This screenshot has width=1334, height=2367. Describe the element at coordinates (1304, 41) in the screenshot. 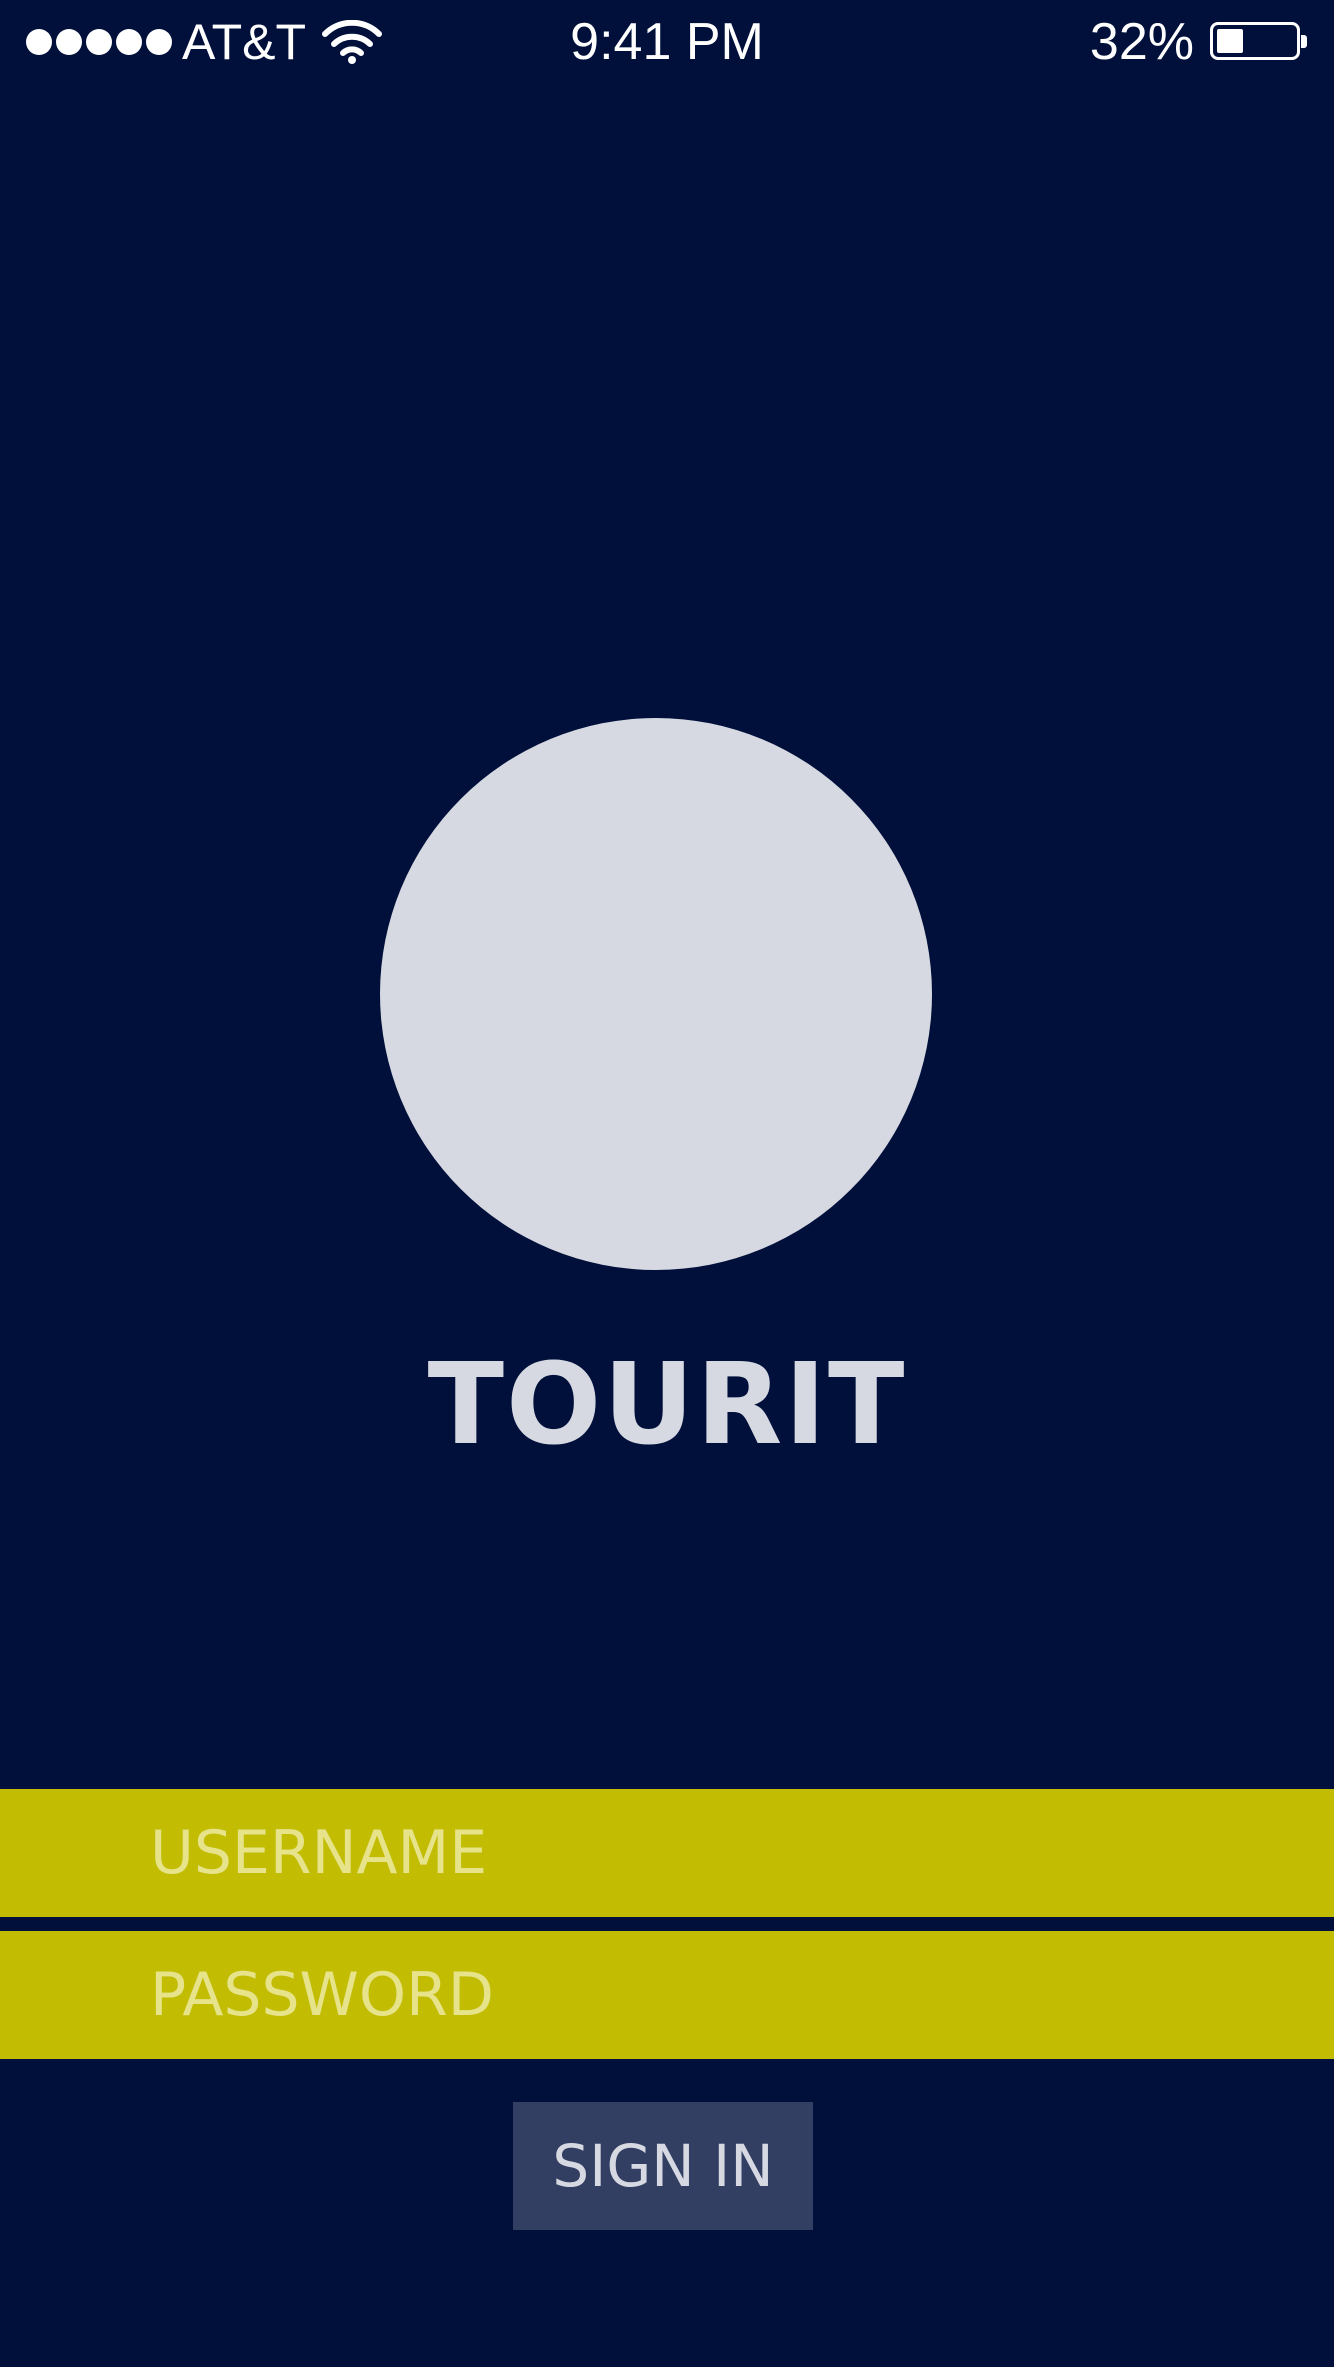

I see `battery-tip` at that location.